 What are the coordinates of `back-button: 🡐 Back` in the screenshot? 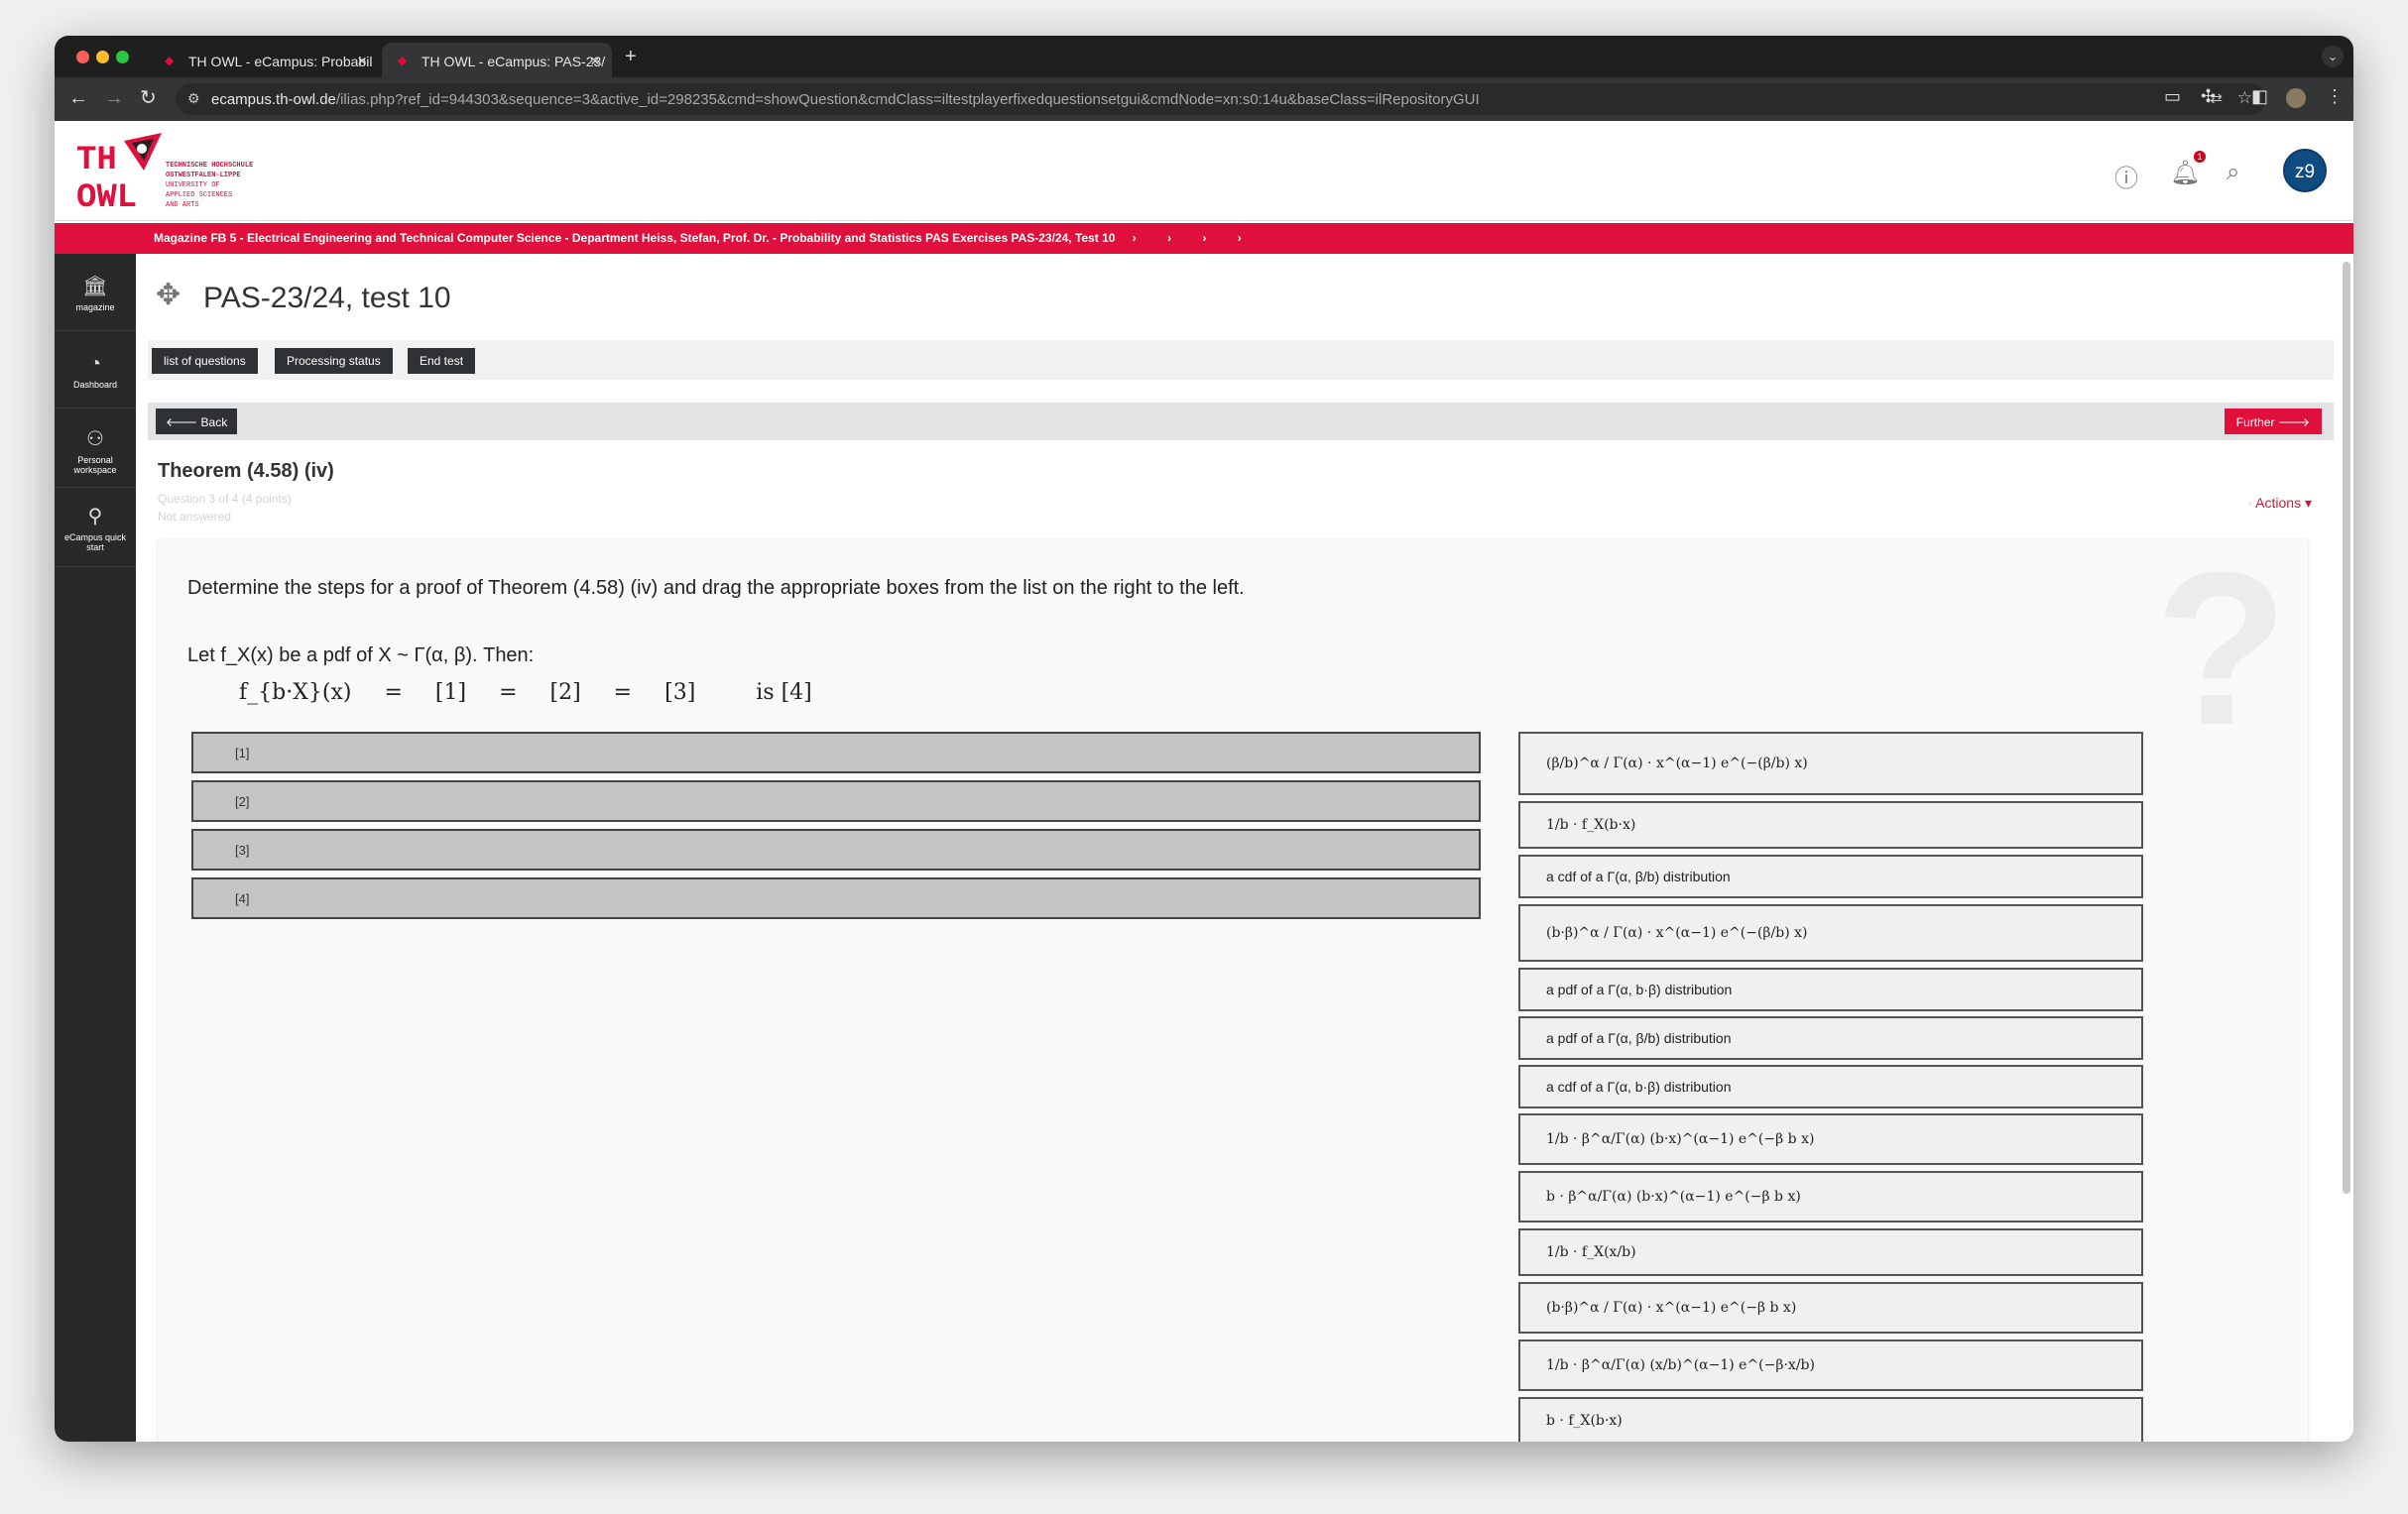 It's located at (197, 421).